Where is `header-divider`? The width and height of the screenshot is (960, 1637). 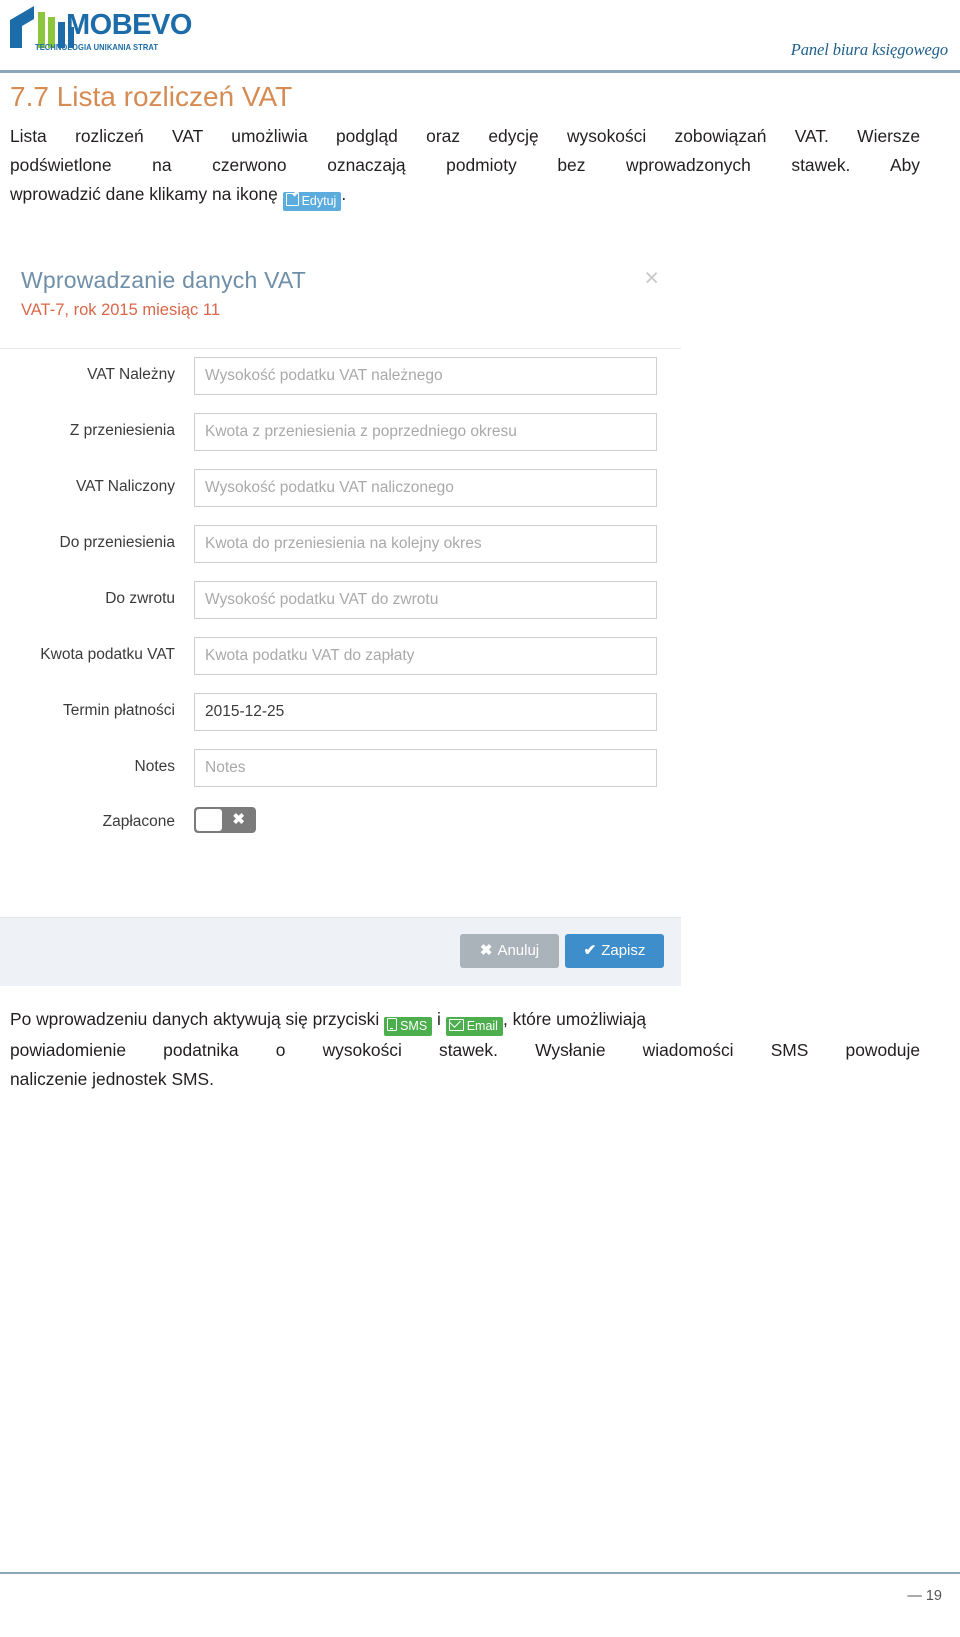
header-divider is located at coordinates (480, 71).